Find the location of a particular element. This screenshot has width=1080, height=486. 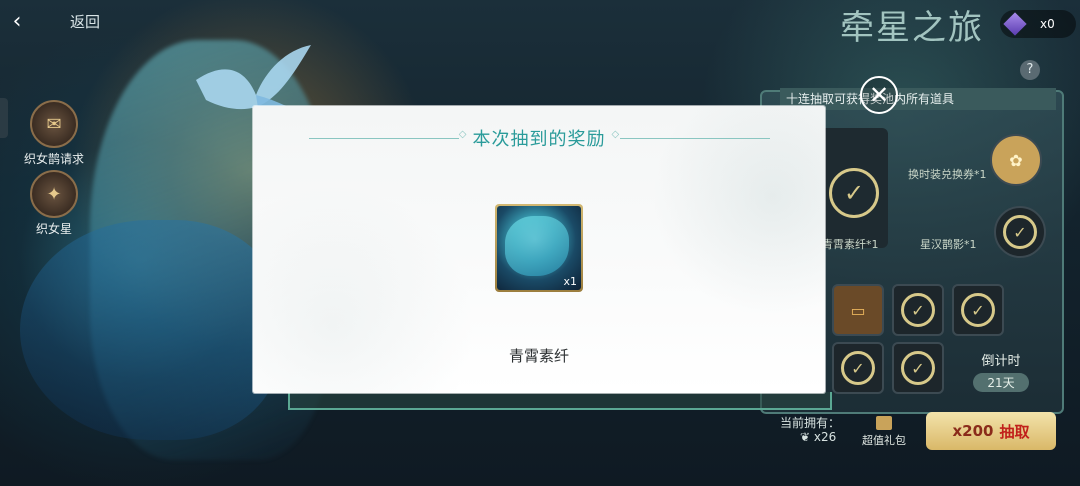

reward-qty: x1 is located at coordinates (570, 281).